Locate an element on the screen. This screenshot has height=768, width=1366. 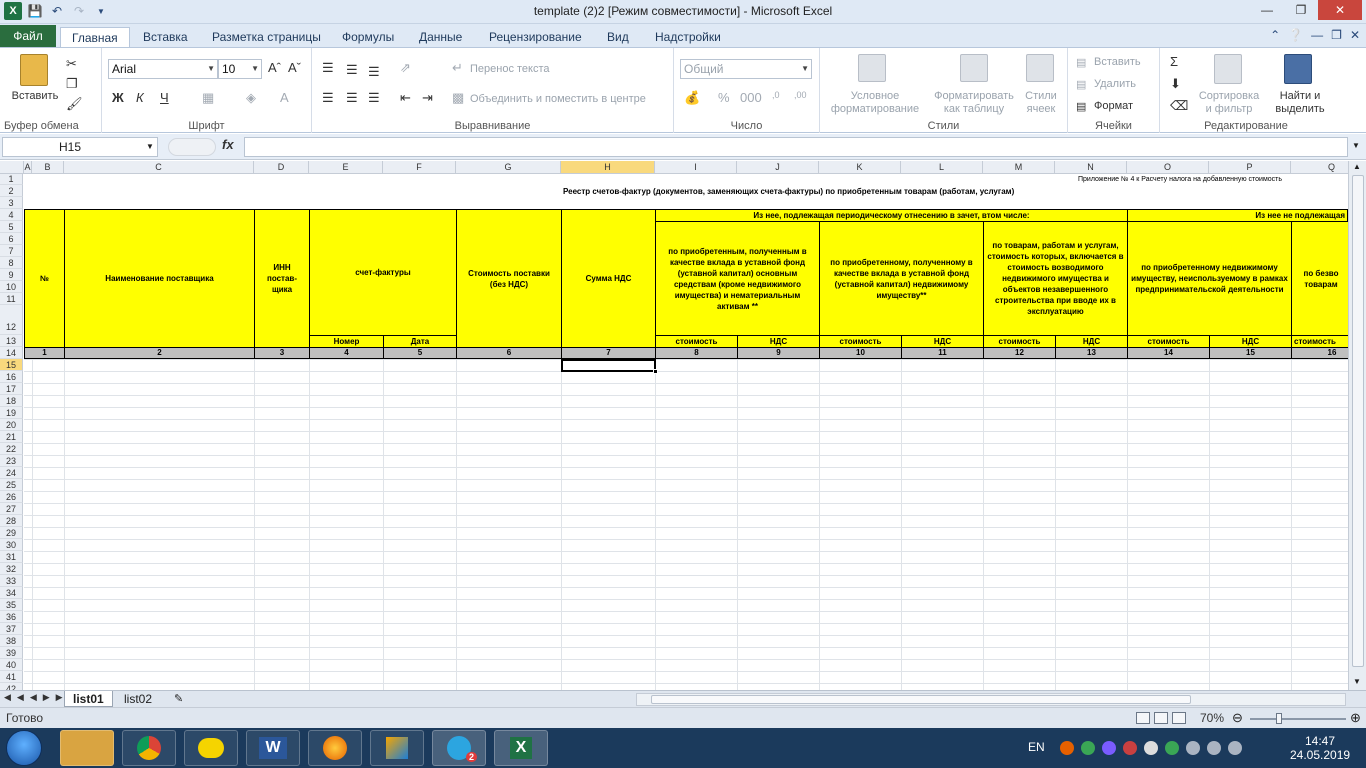
selected-cell is located at coordinates (608, 365).